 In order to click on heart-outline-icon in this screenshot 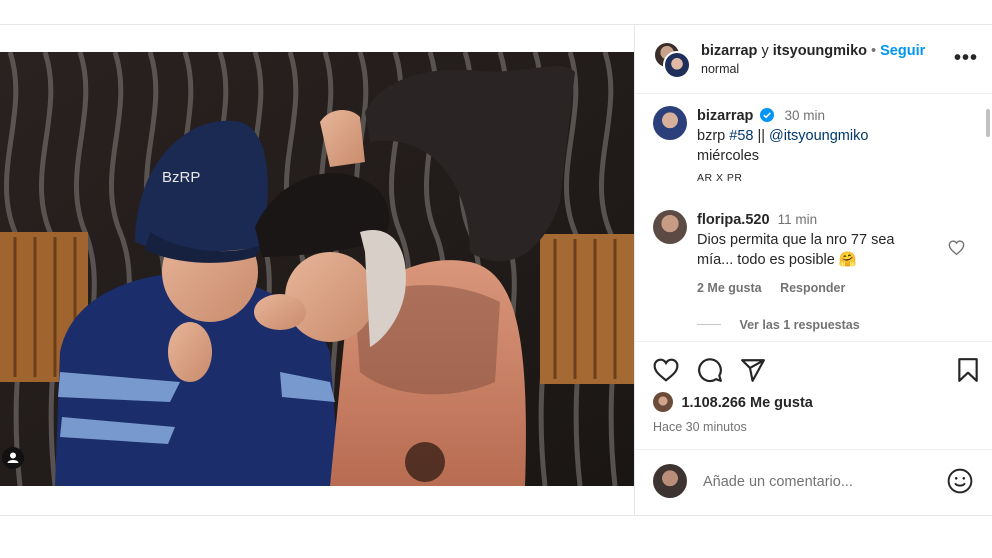, I will do `click(956, 247)`.